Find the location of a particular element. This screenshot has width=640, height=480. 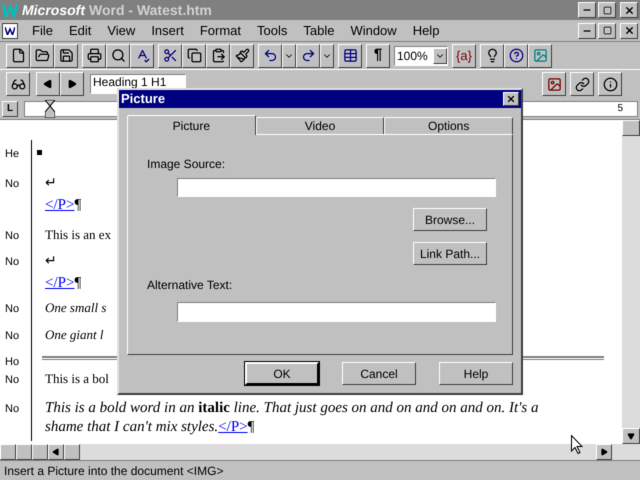

scroll-button is located at coordinates (631, 128).